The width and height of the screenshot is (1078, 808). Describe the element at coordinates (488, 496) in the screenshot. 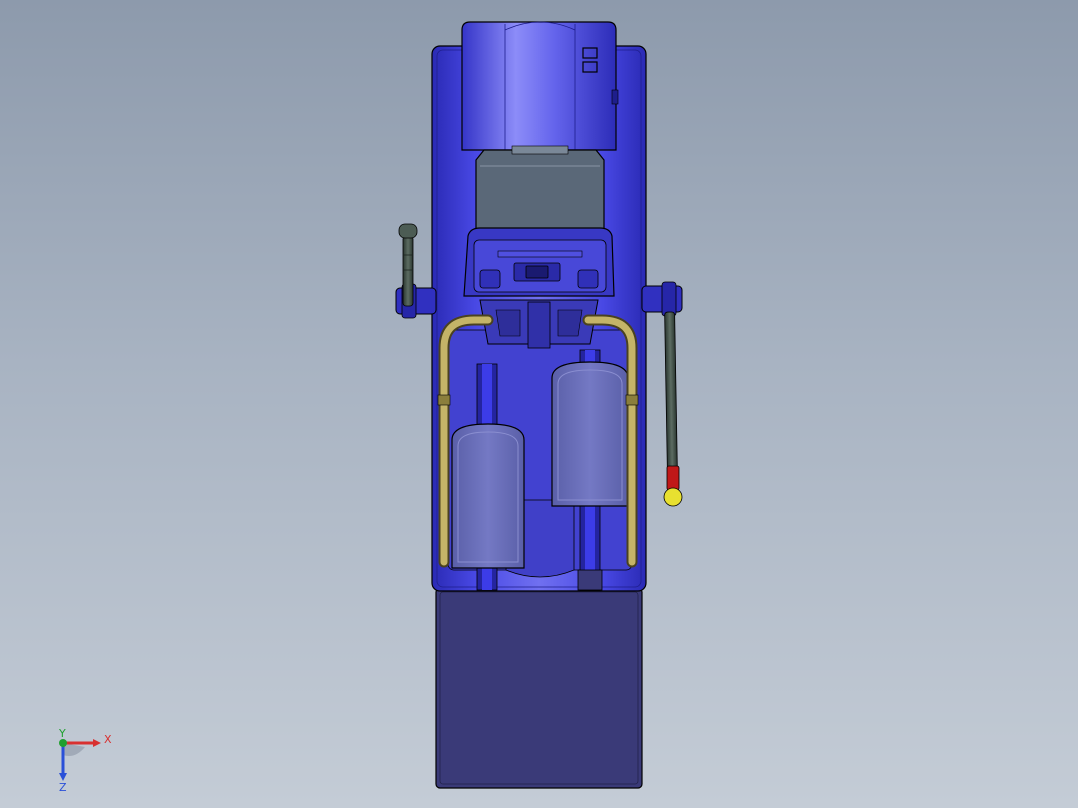

I see `left-foot-pad` at that location.